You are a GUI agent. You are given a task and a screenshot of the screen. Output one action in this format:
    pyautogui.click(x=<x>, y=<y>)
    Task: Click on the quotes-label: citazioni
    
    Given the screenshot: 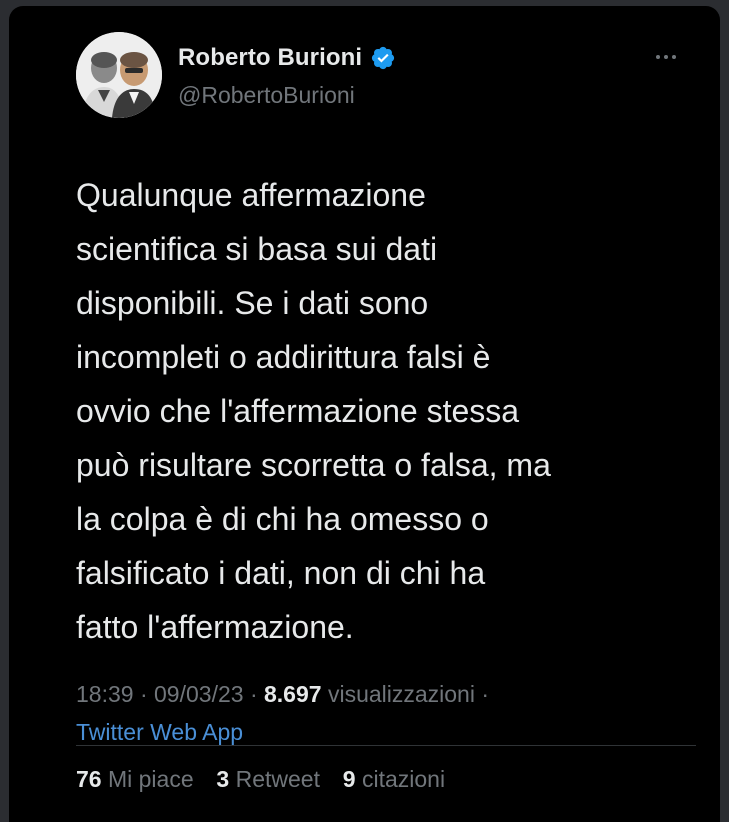 What is the action you would take?
    pyautogui.click(x=403, y=779)
    